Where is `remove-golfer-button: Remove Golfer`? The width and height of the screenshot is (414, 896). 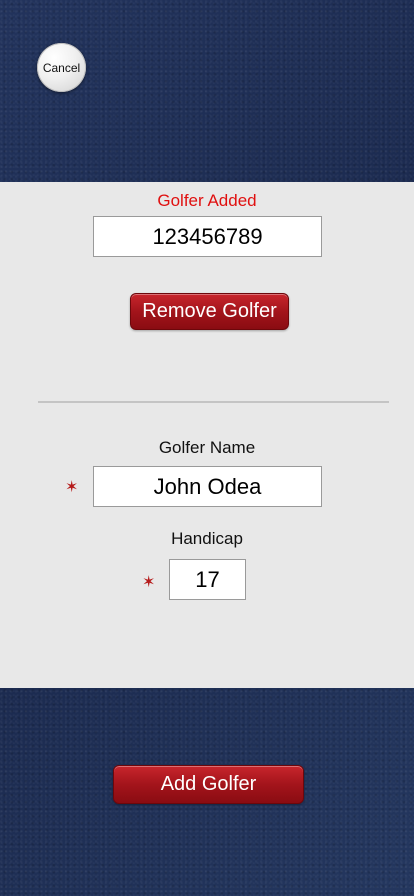
remove-golfer-button: Remove Golfer is located at coordinates (209, 311).